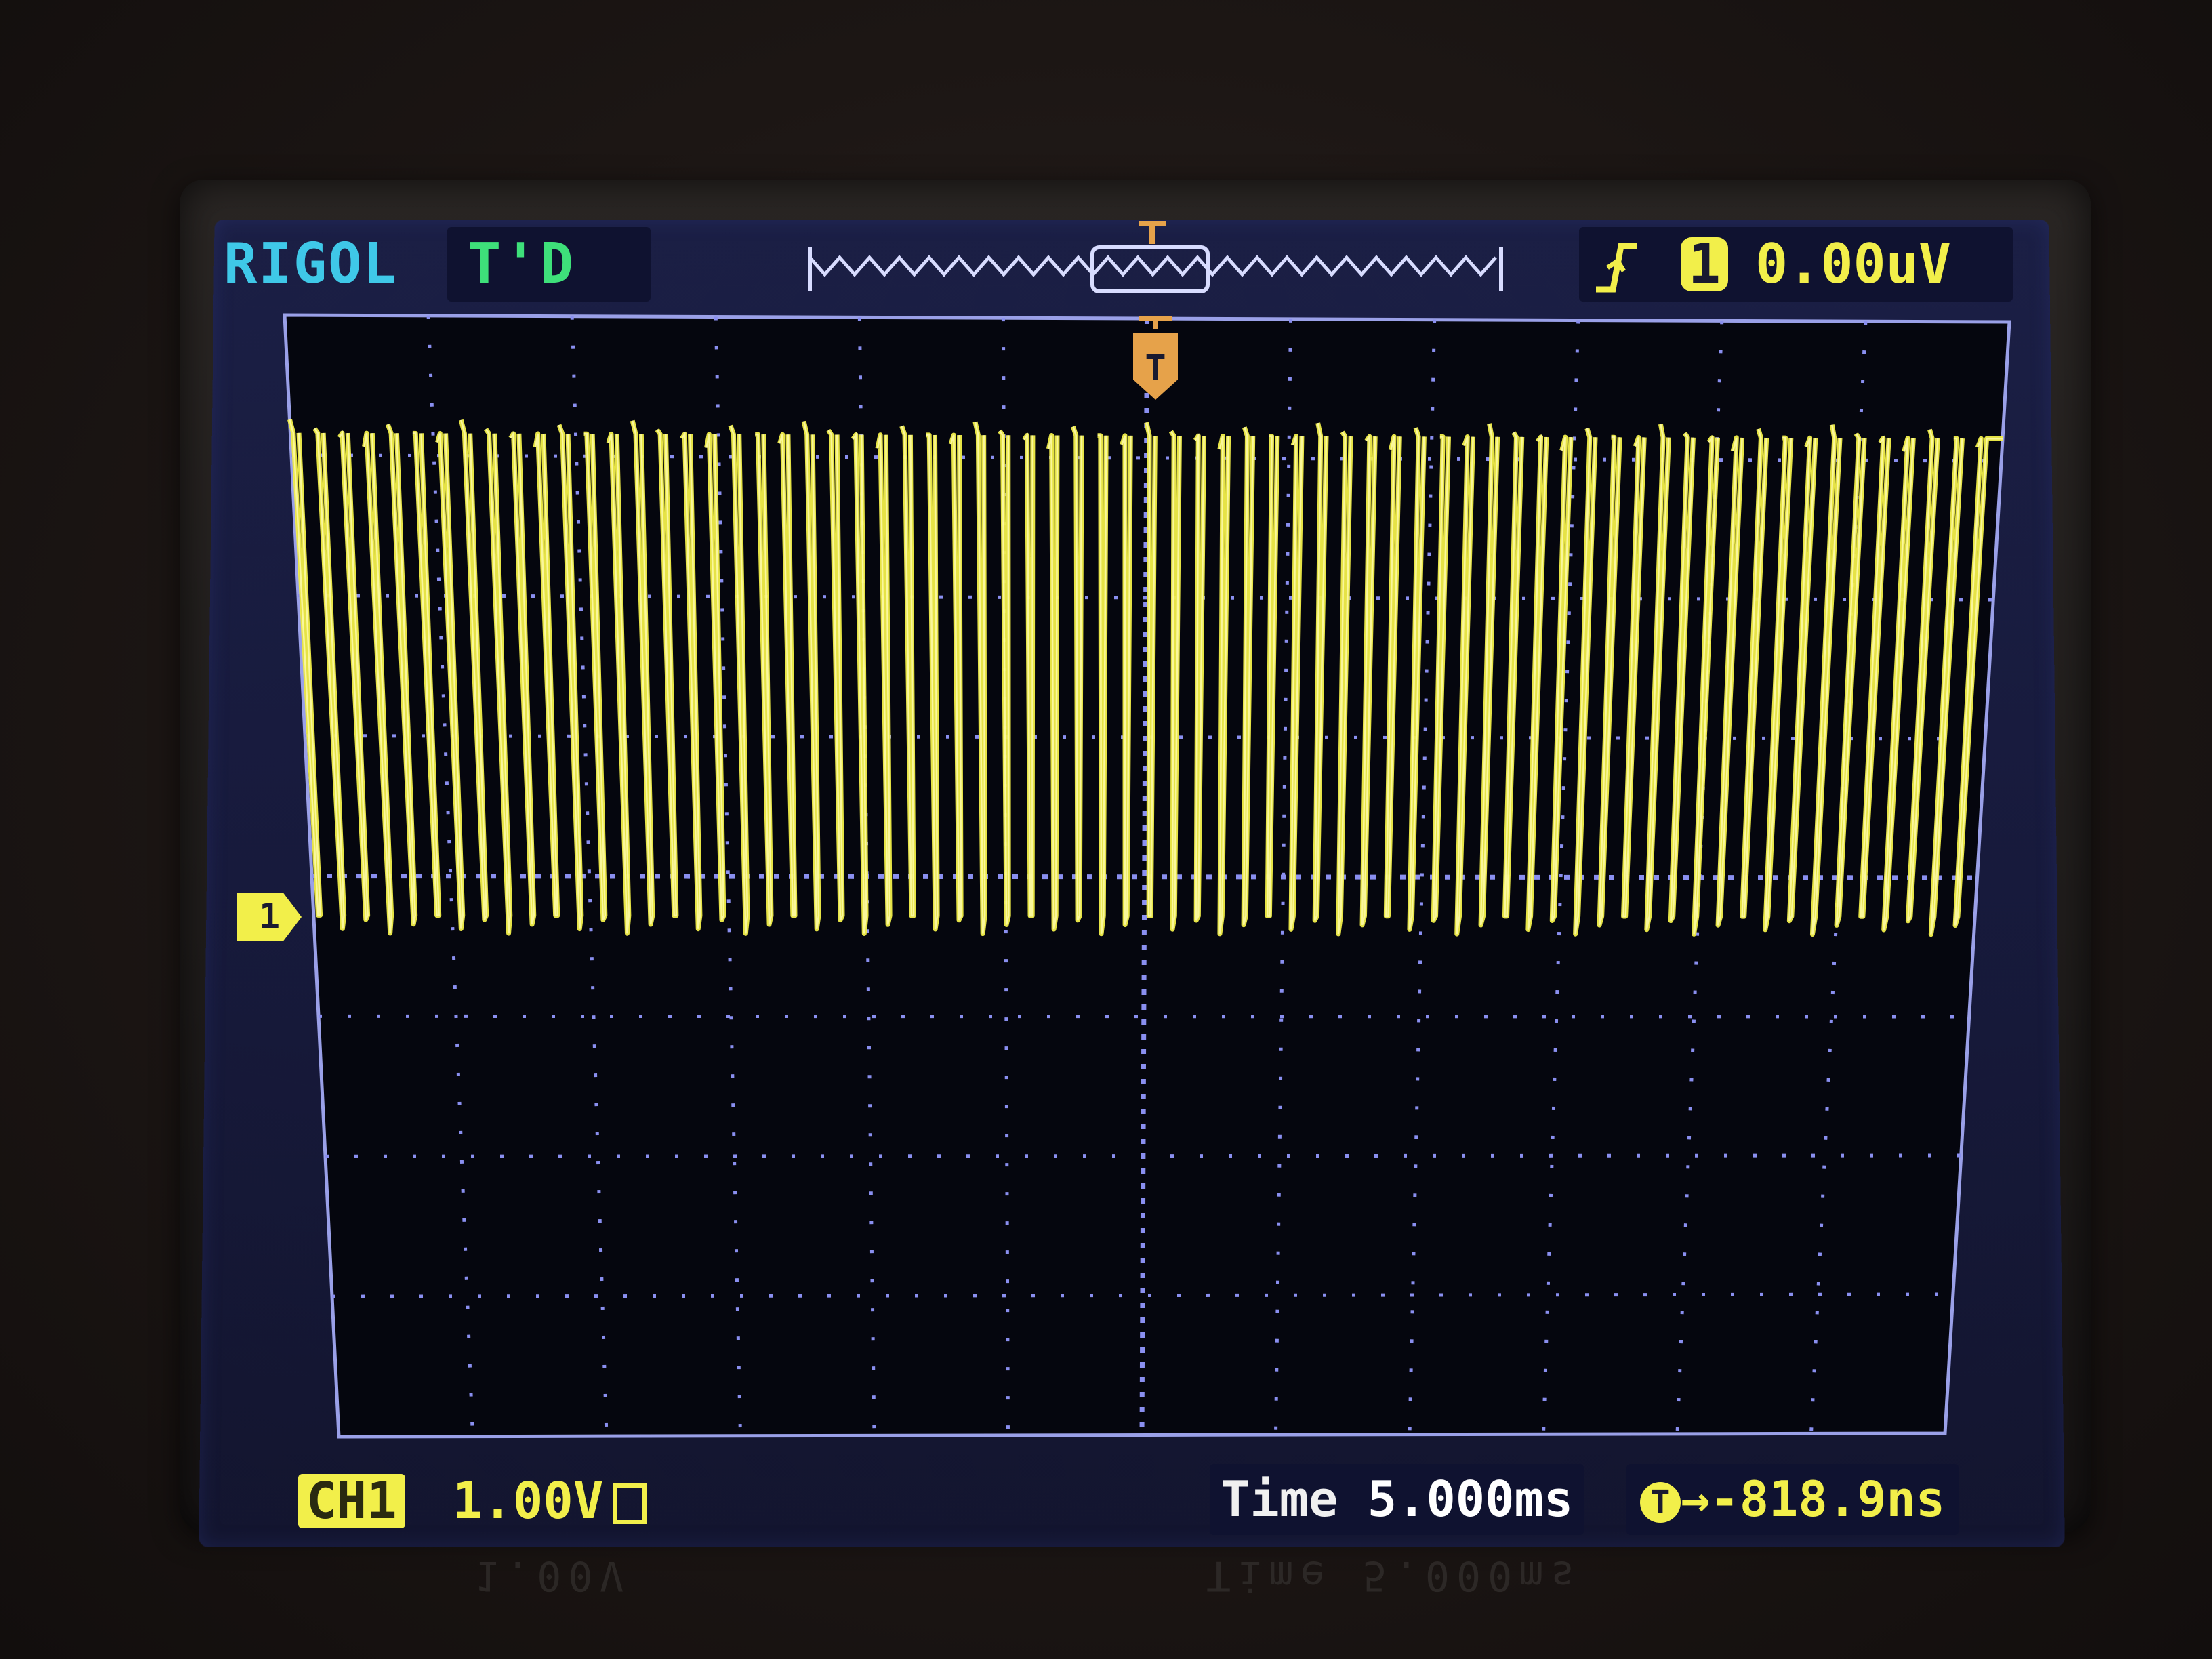  Describe the element at coordinates (552, 1575) in the screenshot. I see `bezel-reflection: 1.00V` at that location.